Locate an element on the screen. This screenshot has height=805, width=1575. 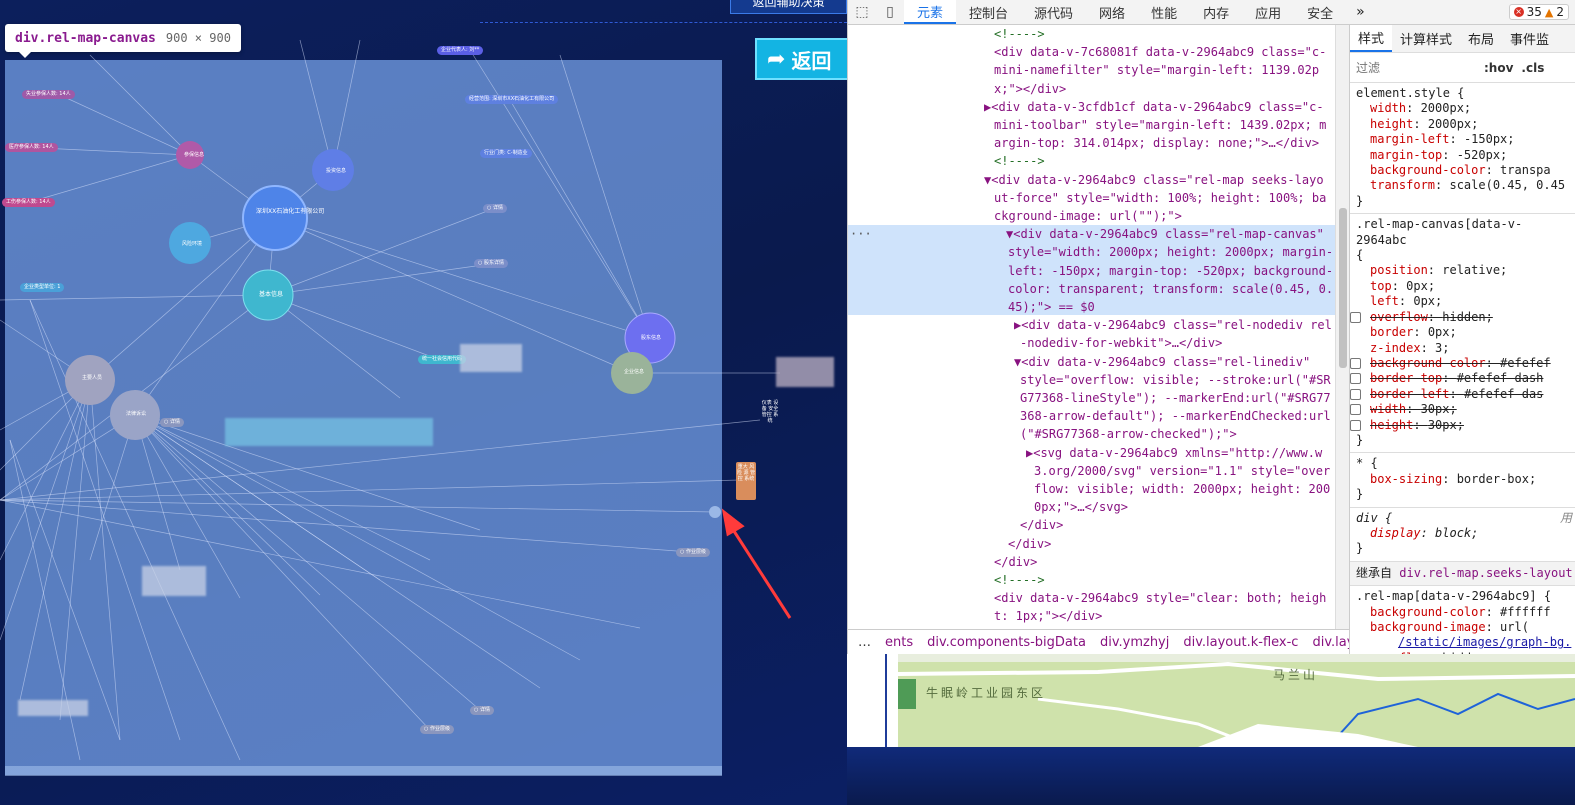
device-toggle-icon: ▯ is located at coordinates (890, 12).